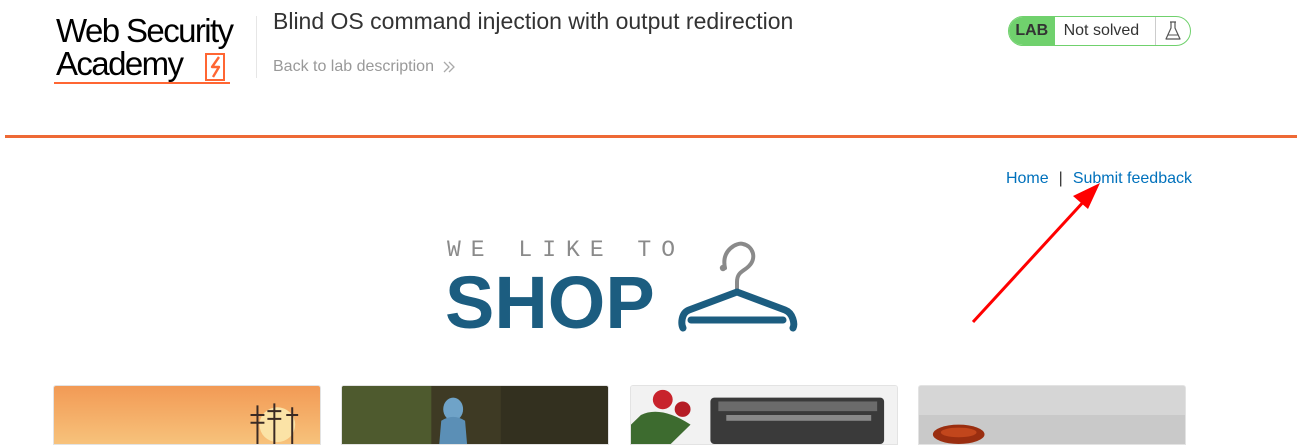 This screenshot has height=445, width=1302. I want to click on shop-tagline: WE LIKE TO, so click(566, 250).